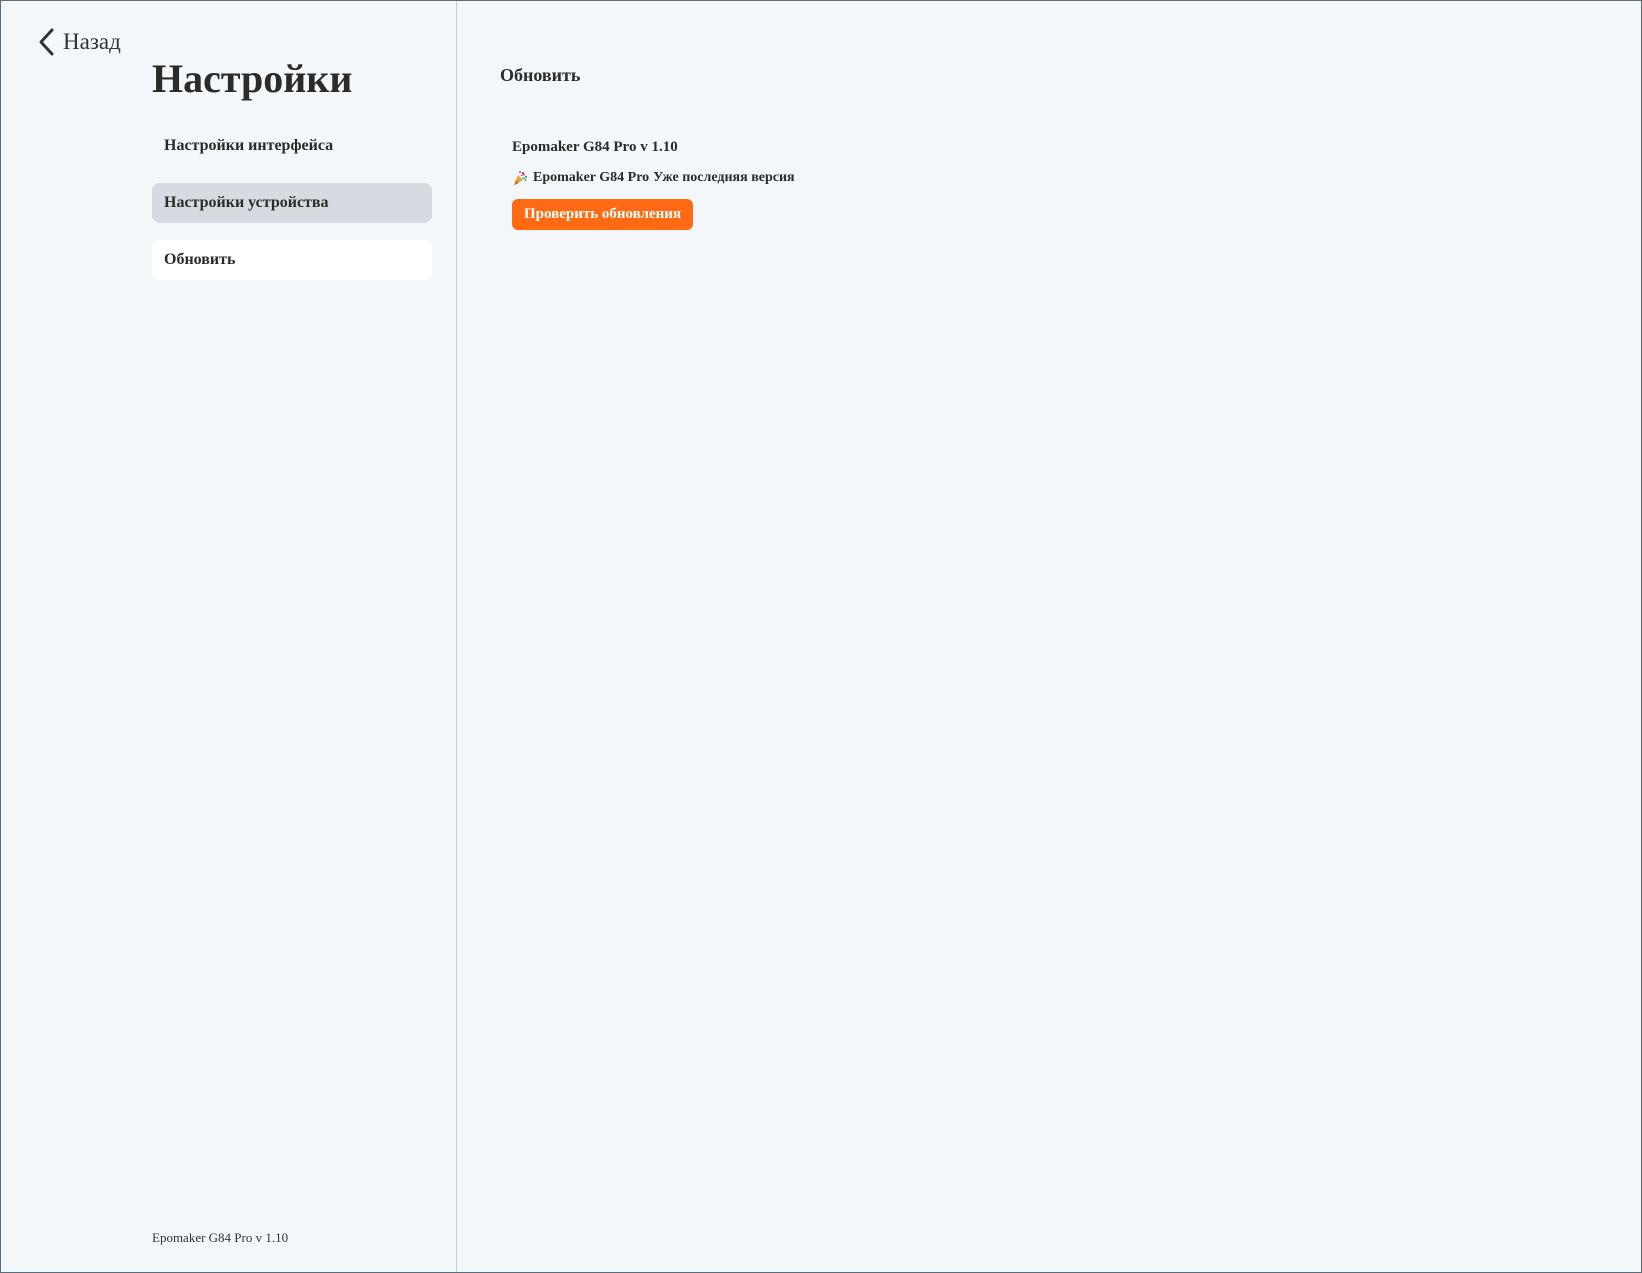 This screenshot has height=1273, width=1642. Describe the element at coordinates (724, 177) in the screenshot. I see `status-text: Уже последняя версия` at that location.